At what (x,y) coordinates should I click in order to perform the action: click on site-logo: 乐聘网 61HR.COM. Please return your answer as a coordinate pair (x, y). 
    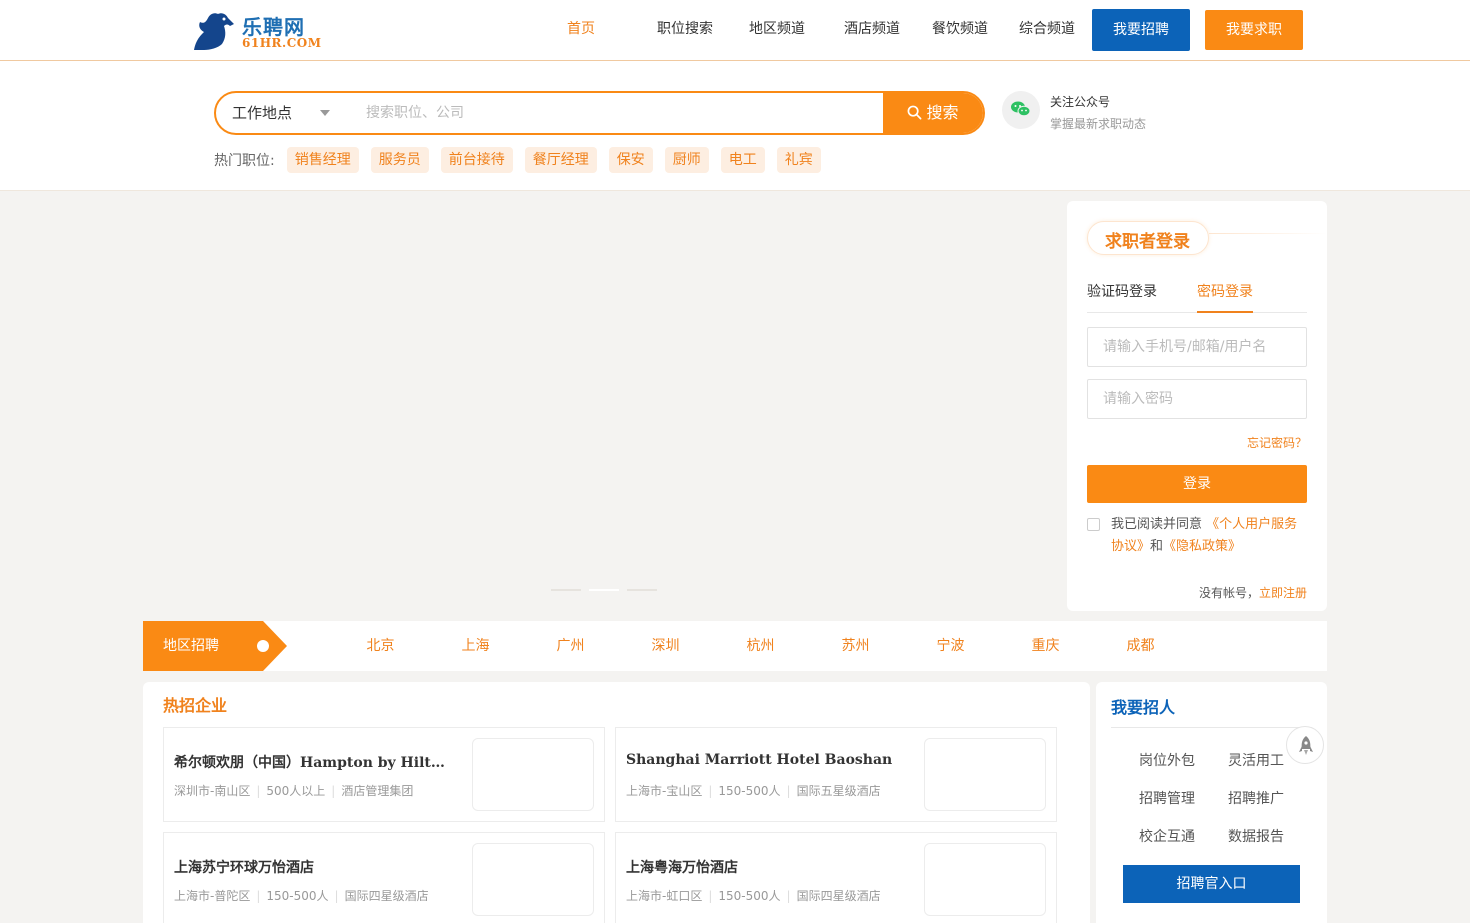
    Looking at the image, I should click on (256, 30).